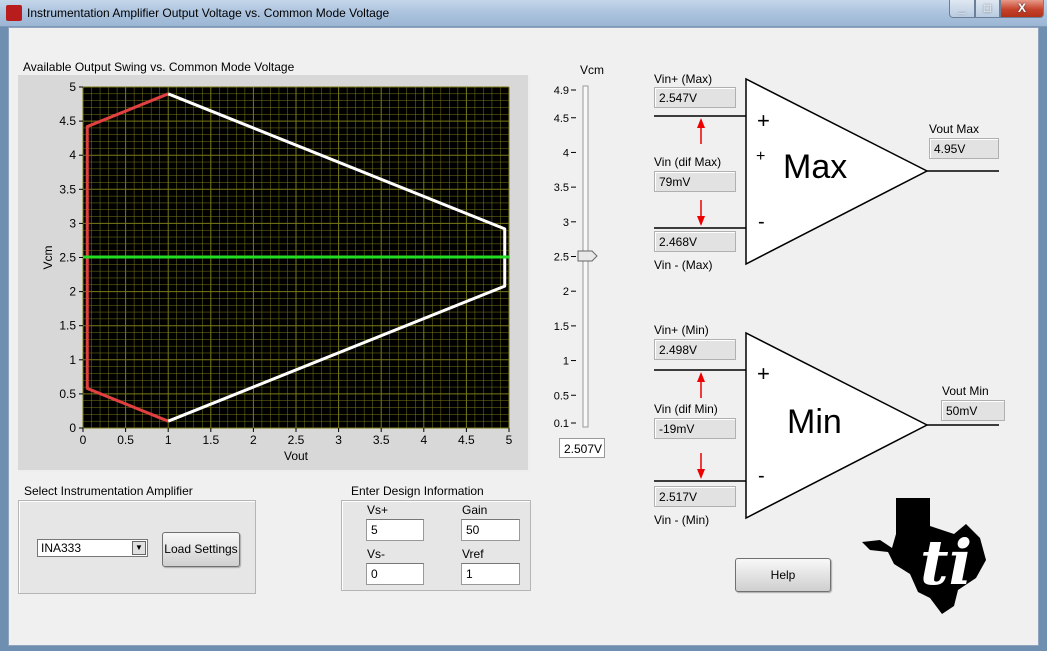  Describe the element at coordinates (201, 549) in the screenshot. I see `load-settings-button: Load Settings` at that location.